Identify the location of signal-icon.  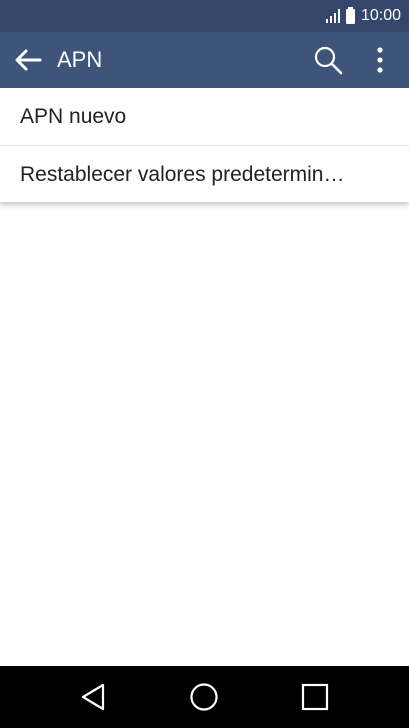
(332, 16).